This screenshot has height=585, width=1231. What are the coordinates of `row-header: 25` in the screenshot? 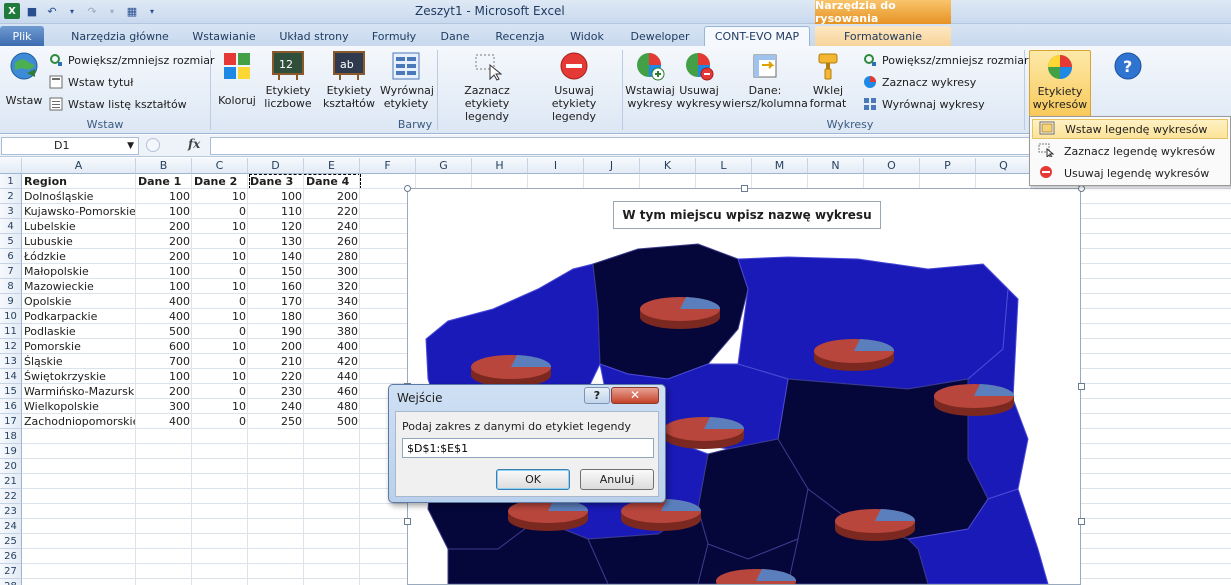 It's located at (11, 541).